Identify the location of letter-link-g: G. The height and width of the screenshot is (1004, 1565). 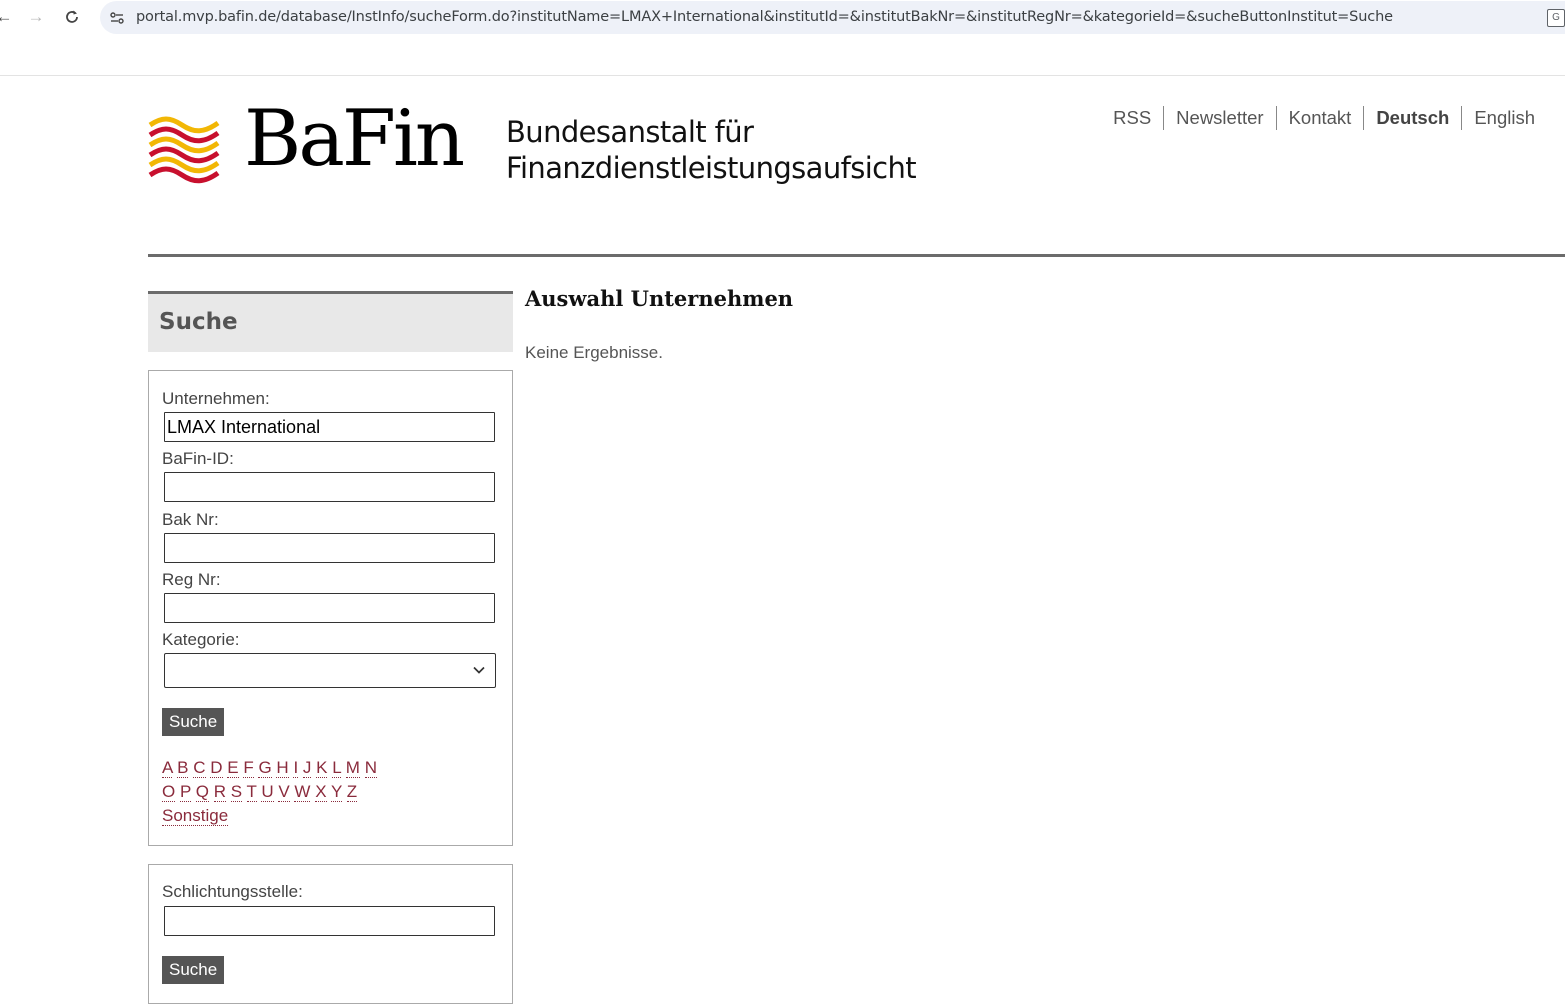
(265, 768).